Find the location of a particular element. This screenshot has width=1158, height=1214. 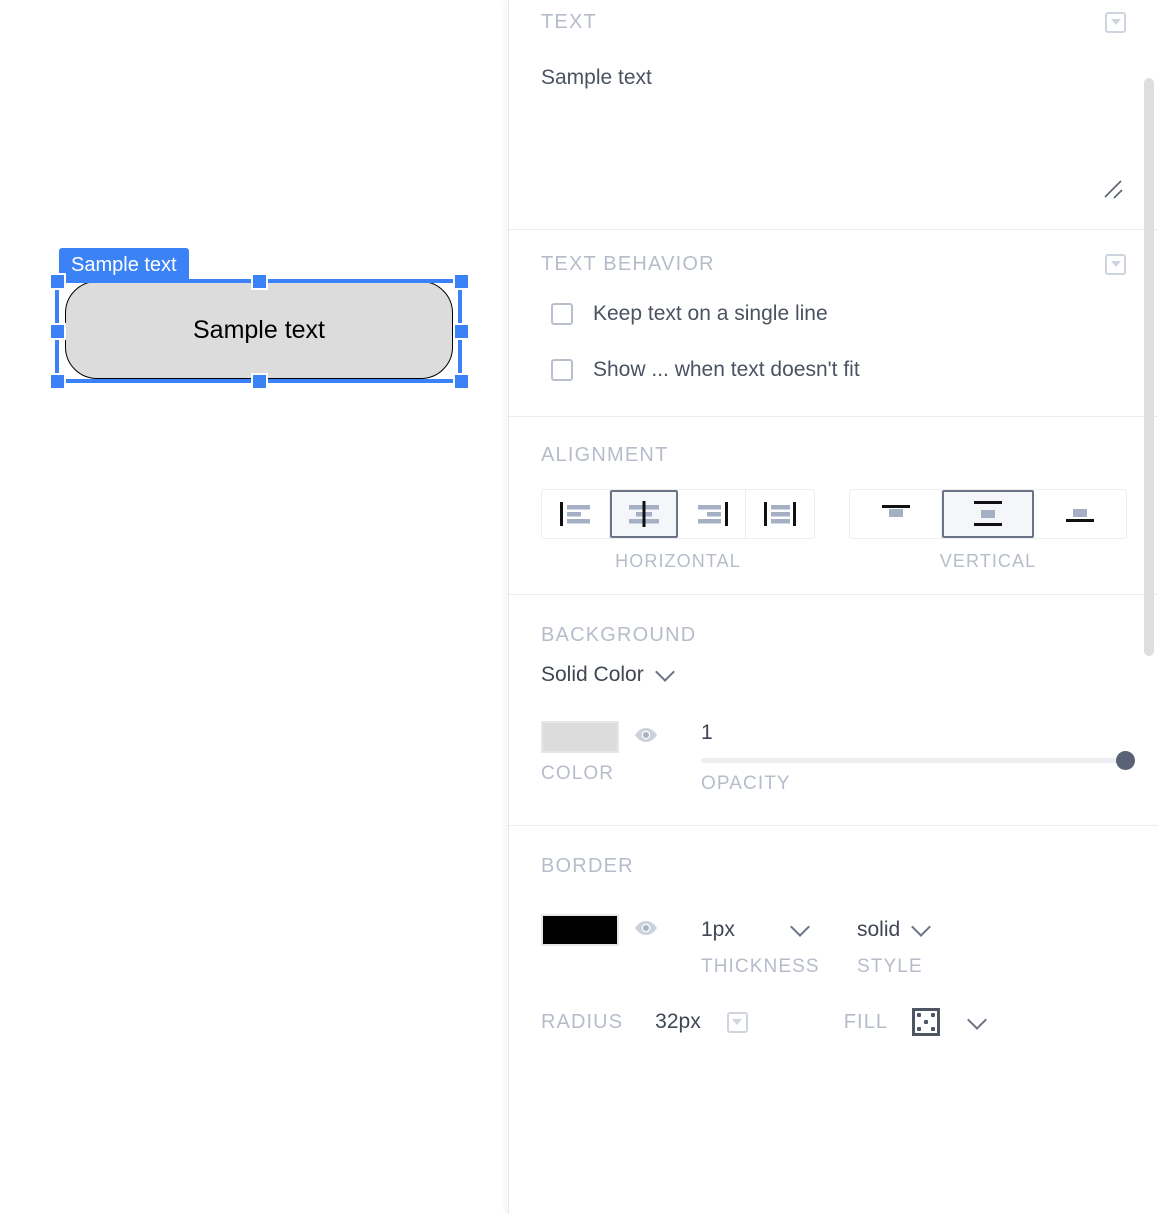

background-color-caption: COLOR is located at coordinates (578, 773).